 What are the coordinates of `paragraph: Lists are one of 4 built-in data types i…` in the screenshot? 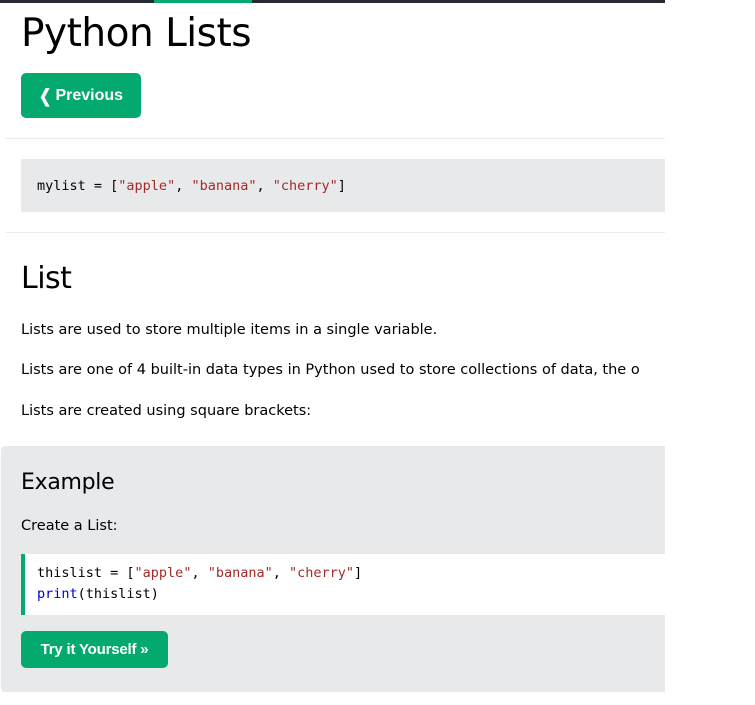 It's located at (330, 370).